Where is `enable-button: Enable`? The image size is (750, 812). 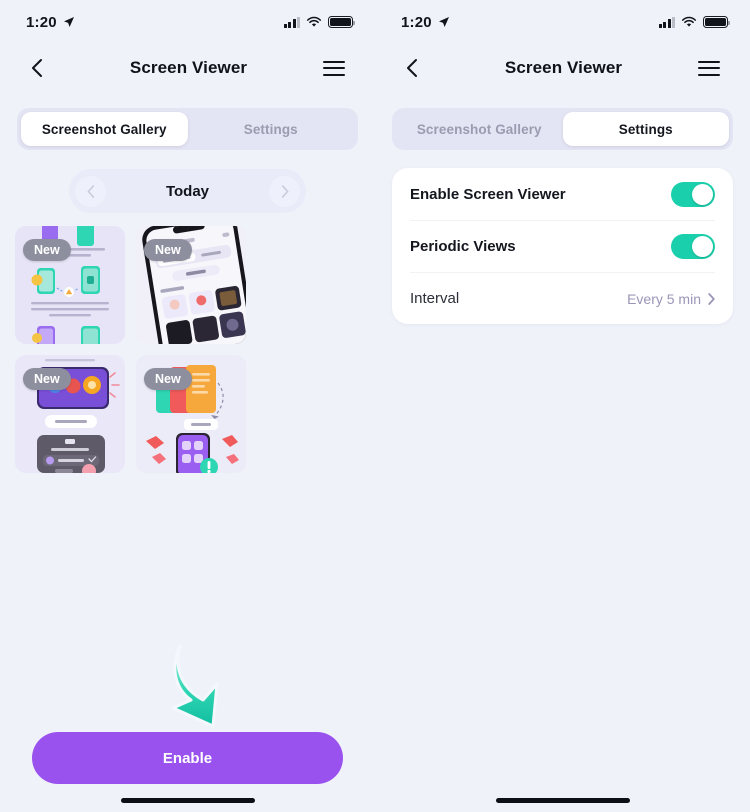
enable-button: Enable is located at coordinates (187, 758).